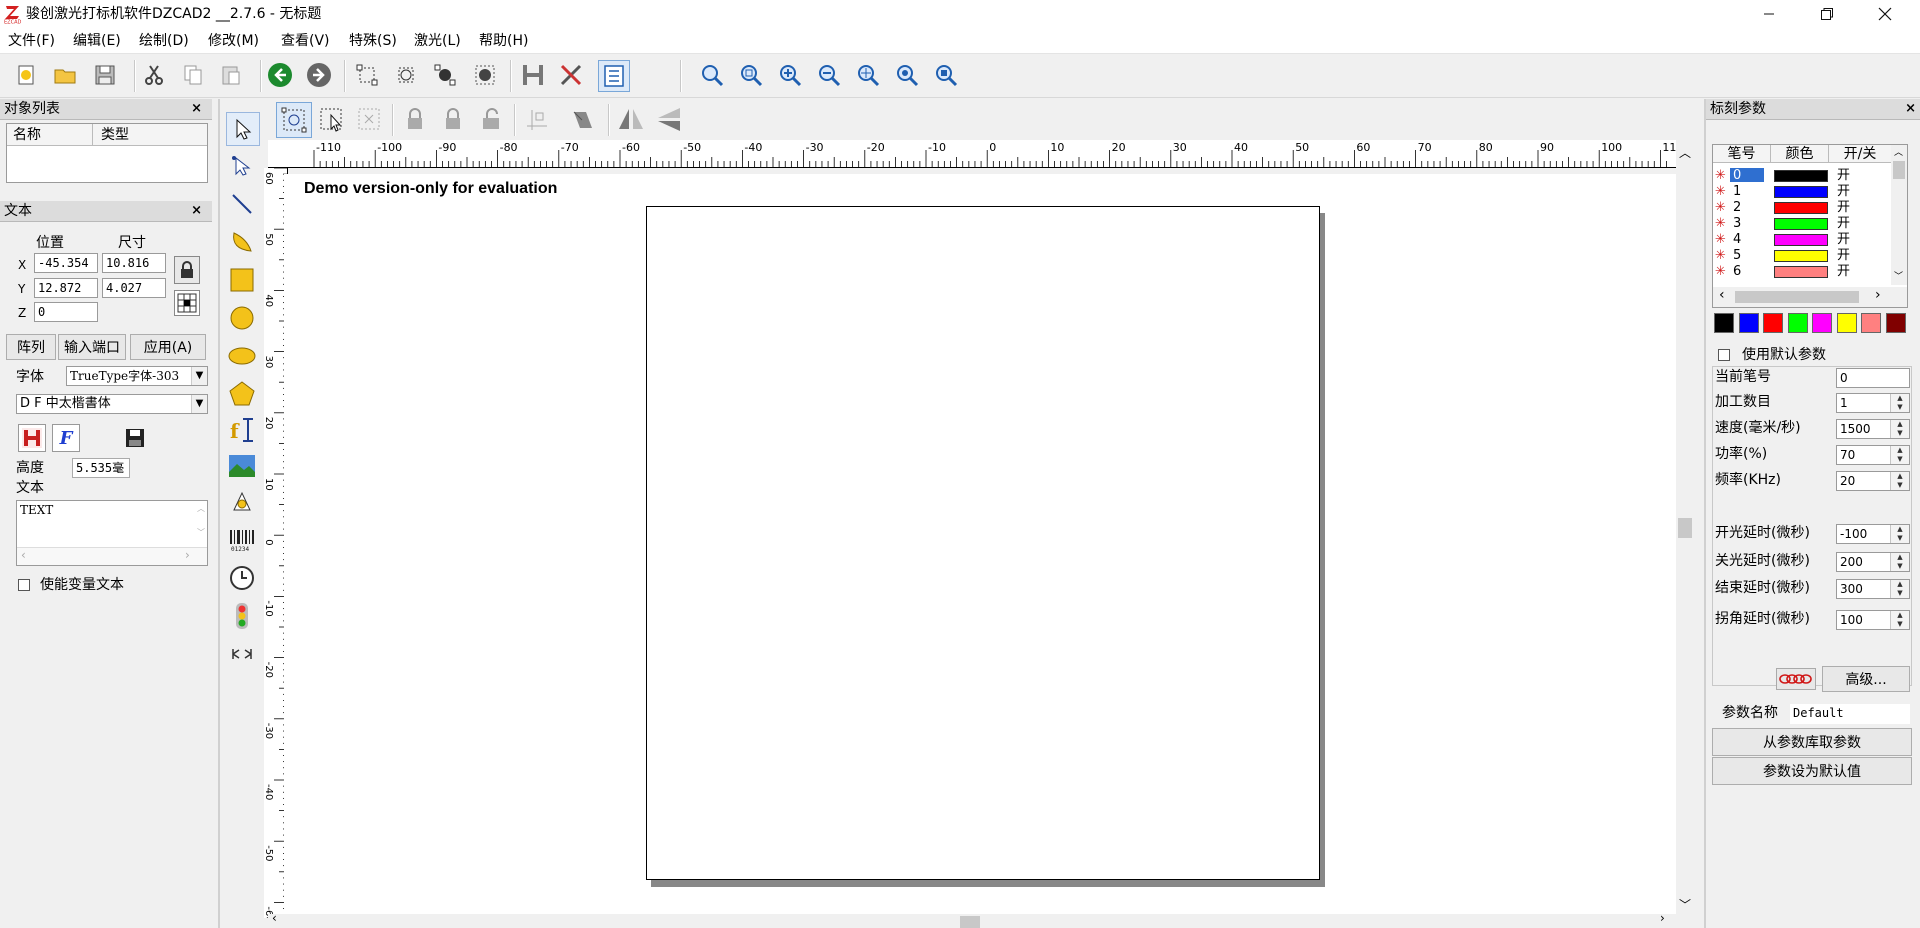  What do you see at coordinates (242, 502) in the screenshot?
I see `vector-file-icon` at bounding box center [242, 502].